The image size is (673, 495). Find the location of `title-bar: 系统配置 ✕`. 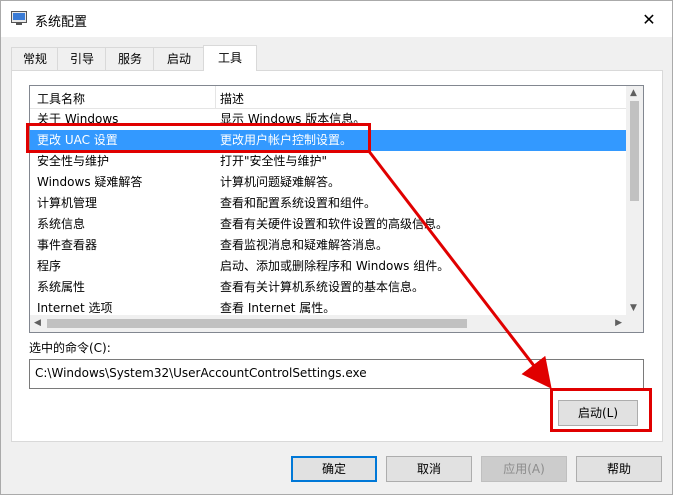

title-bar: 系统配置 ✕ is located at coordinates (336, 19).